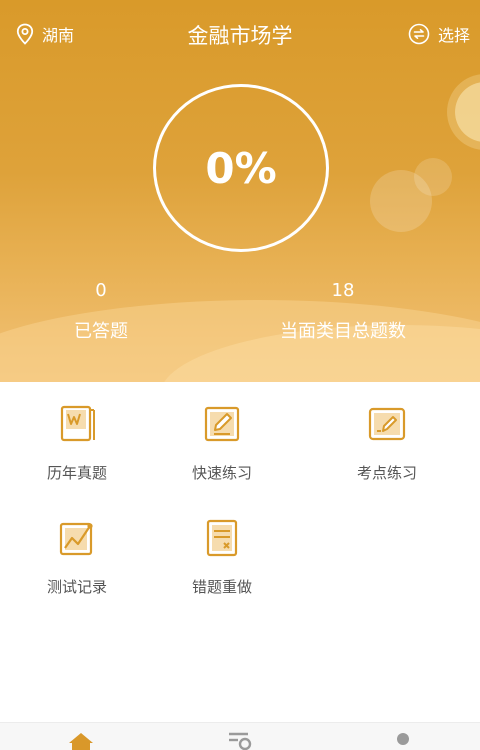 The height and width of the screenshot is (750, 480). Describe the element at coordinates (343, 311) in the screenshot. I see `total-stat: 18 当面类目总题数` at that location.